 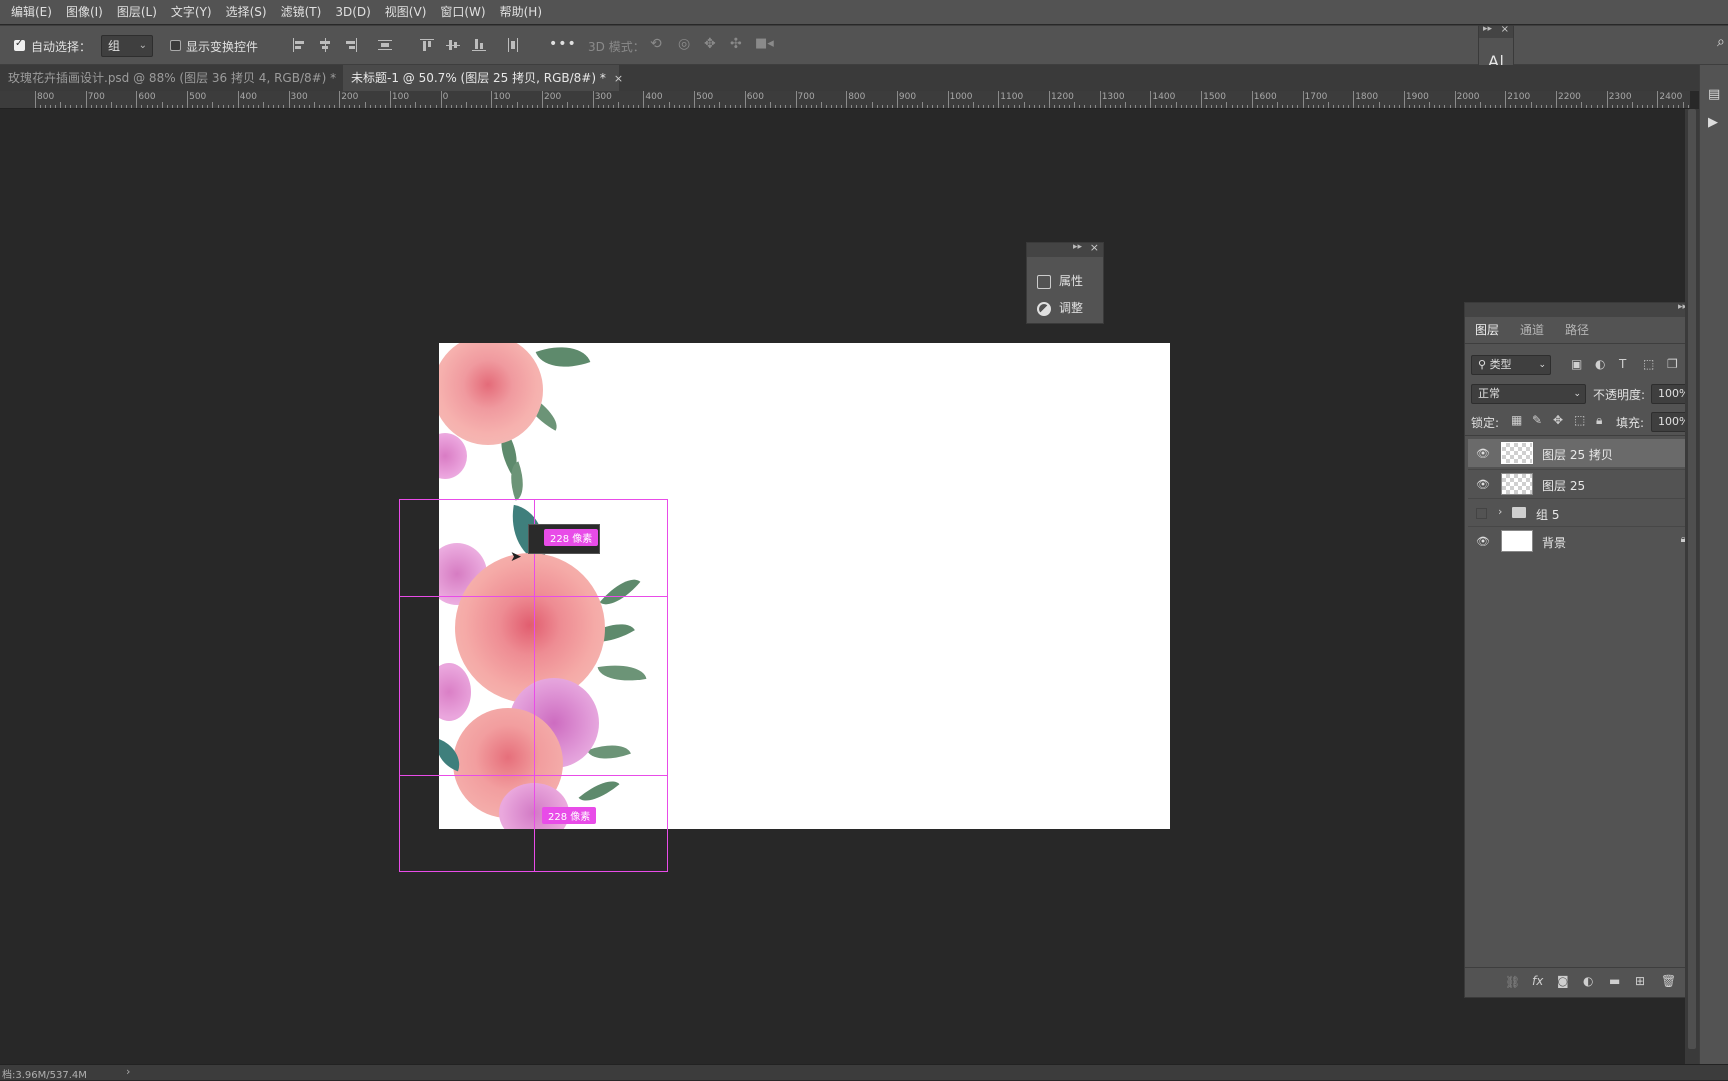 What do you see at coordinates (1537, 981) in the screenshot?
I see `fx-icon: fx` at bounding box center [1537, 981].